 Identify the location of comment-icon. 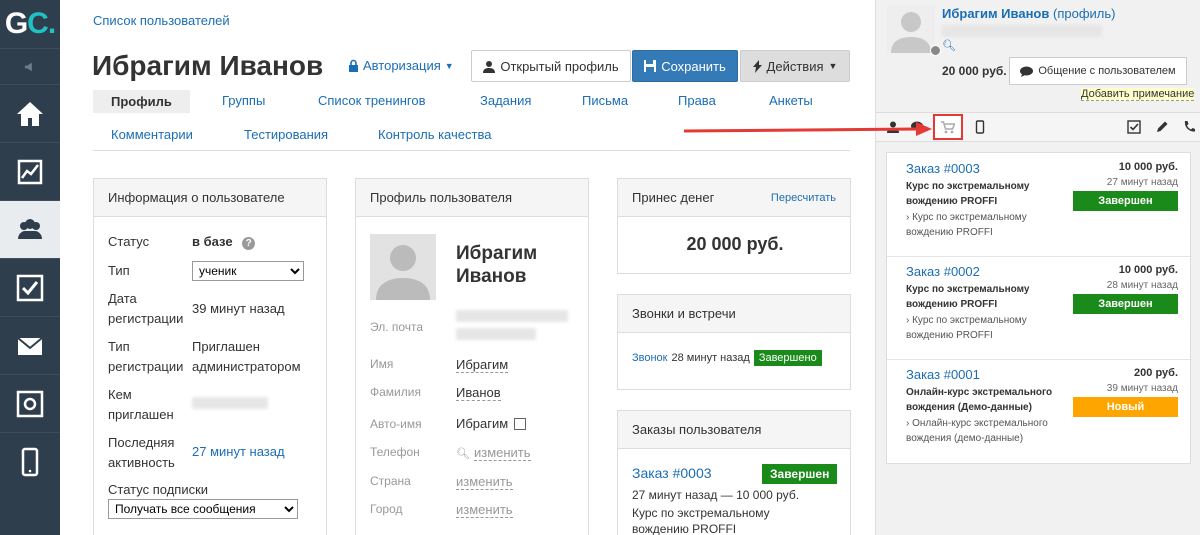
(917, 127).